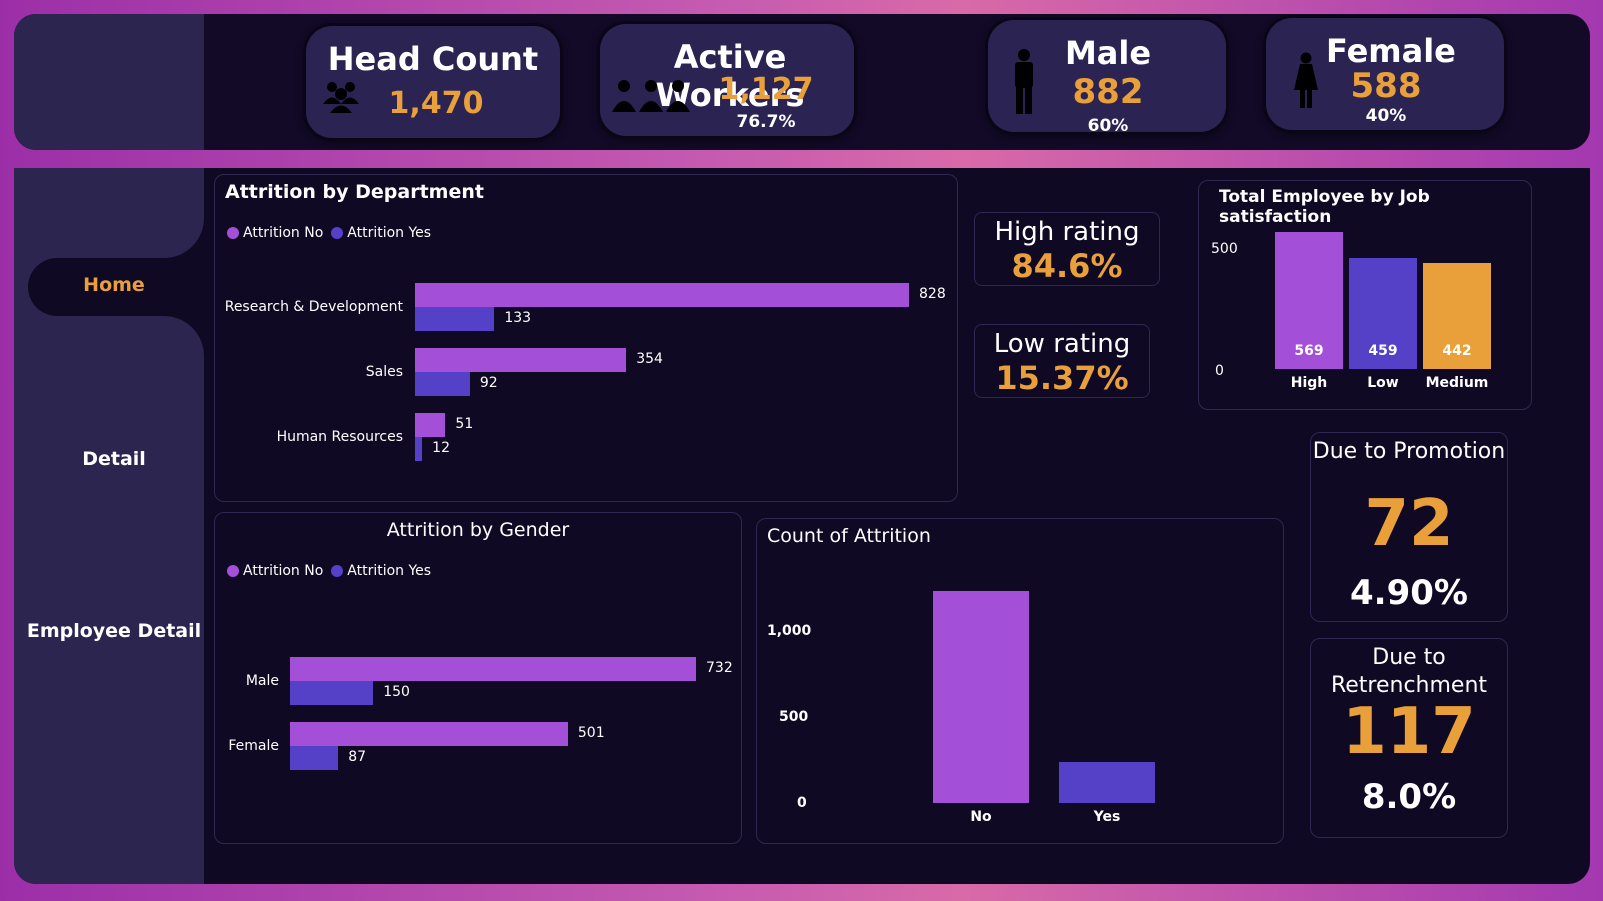 The height and width of the screenshot is (901, 1603). What do you see at coordinates (1108, 92) in the screenshot?
I see `kpi-male-value: 882` at bounding box center [1108, 92].